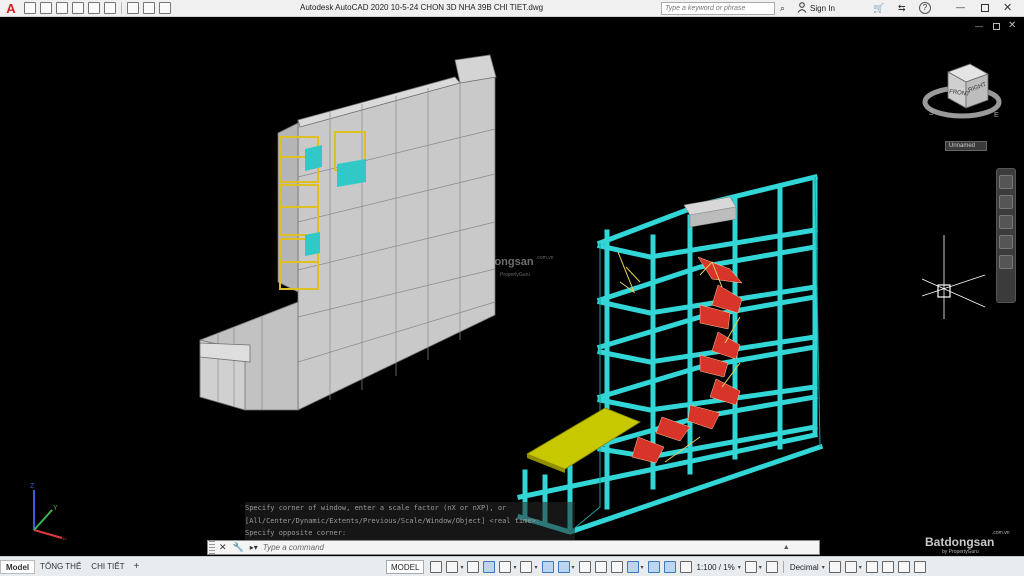 This screenshot has height=576, width=1024. What do you see at coordinates (1006, 182) in the screenshot?
I see `full-navigation-wheel-icon` at bounding box center [1006, 182].